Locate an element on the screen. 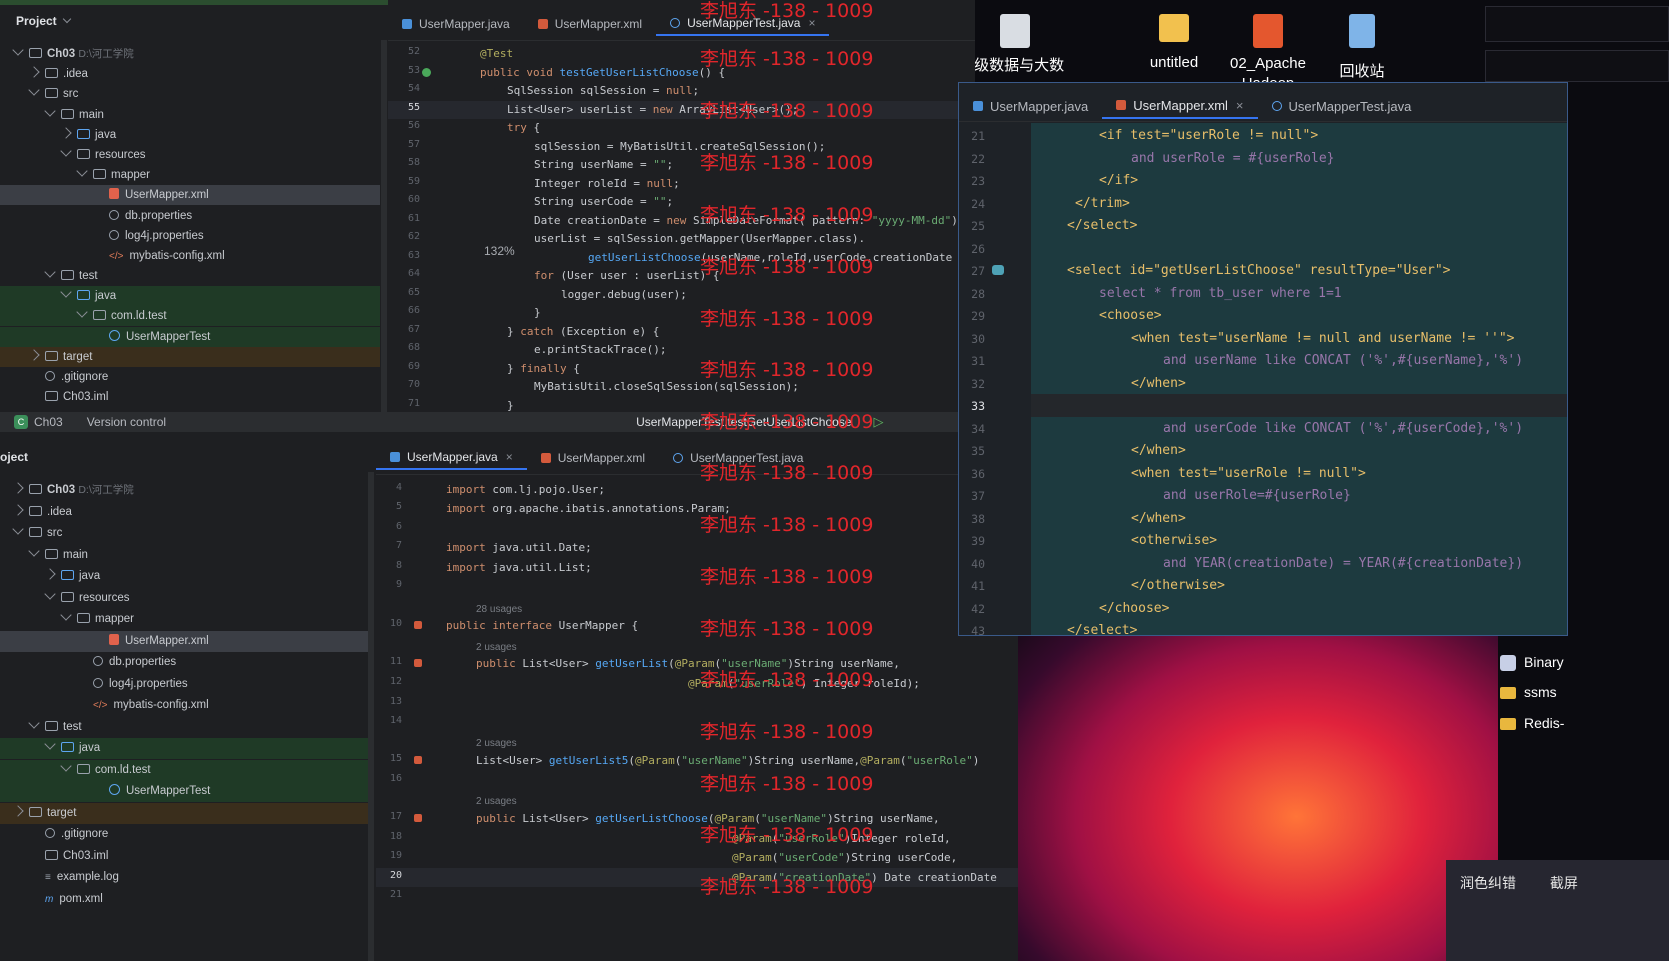 Image resolution: width=1669 pixels, height=961 pixels. editor-tab: UserMapper.java × is located at coordinates (451, 458).